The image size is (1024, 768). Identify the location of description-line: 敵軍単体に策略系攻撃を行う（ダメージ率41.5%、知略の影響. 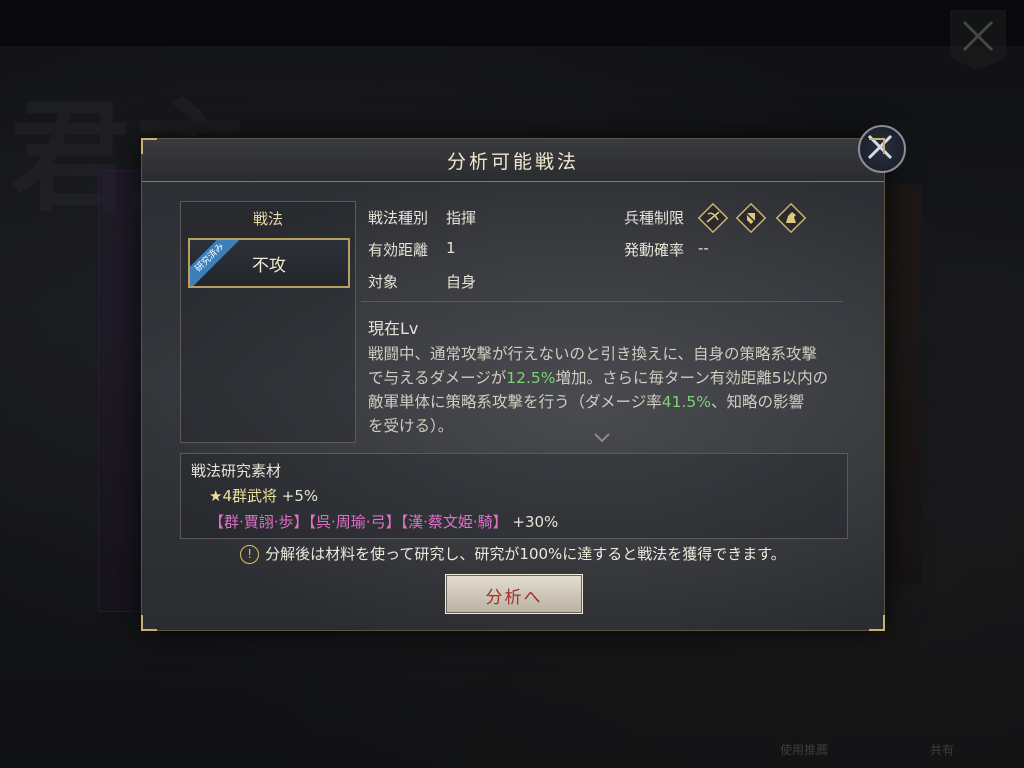
(609, 402).